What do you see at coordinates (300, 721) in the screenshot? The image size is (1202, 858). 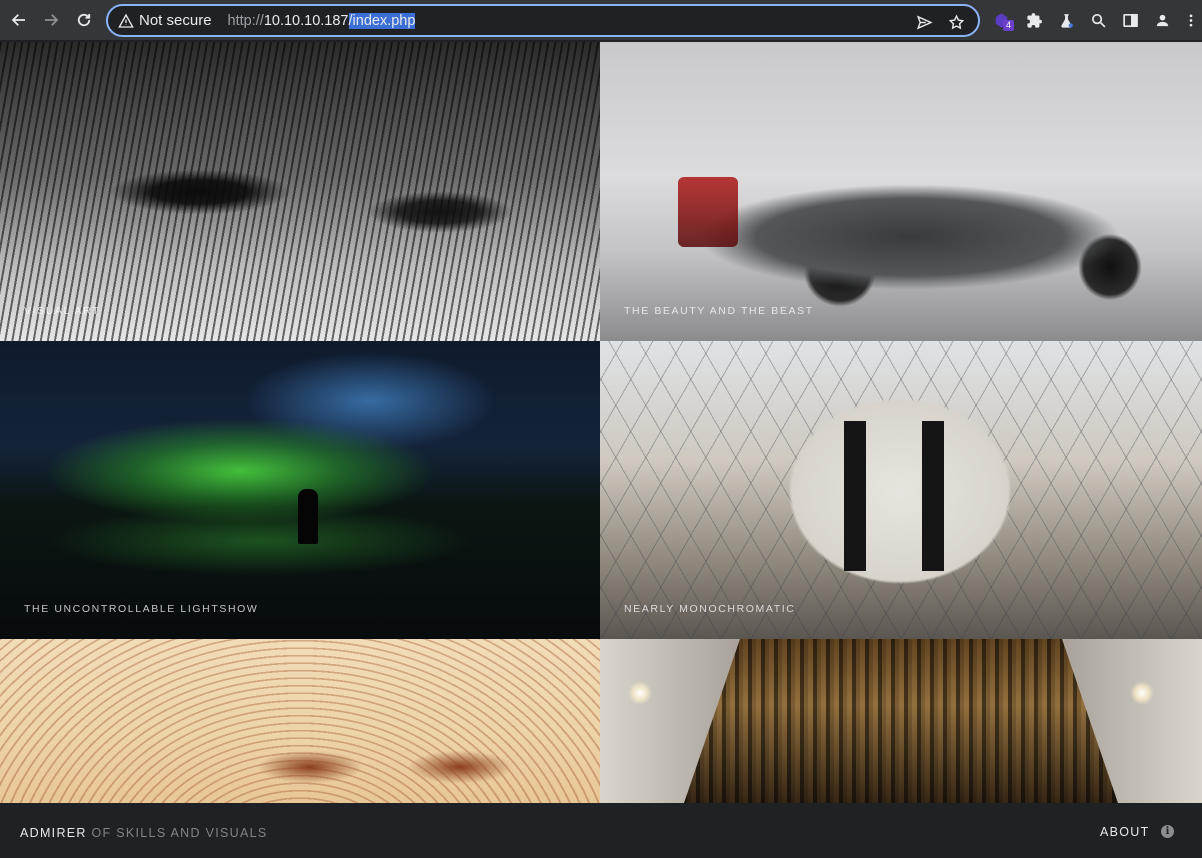 I see `gallery-tile-sketch-portrait` at bounding box center [300, 721].